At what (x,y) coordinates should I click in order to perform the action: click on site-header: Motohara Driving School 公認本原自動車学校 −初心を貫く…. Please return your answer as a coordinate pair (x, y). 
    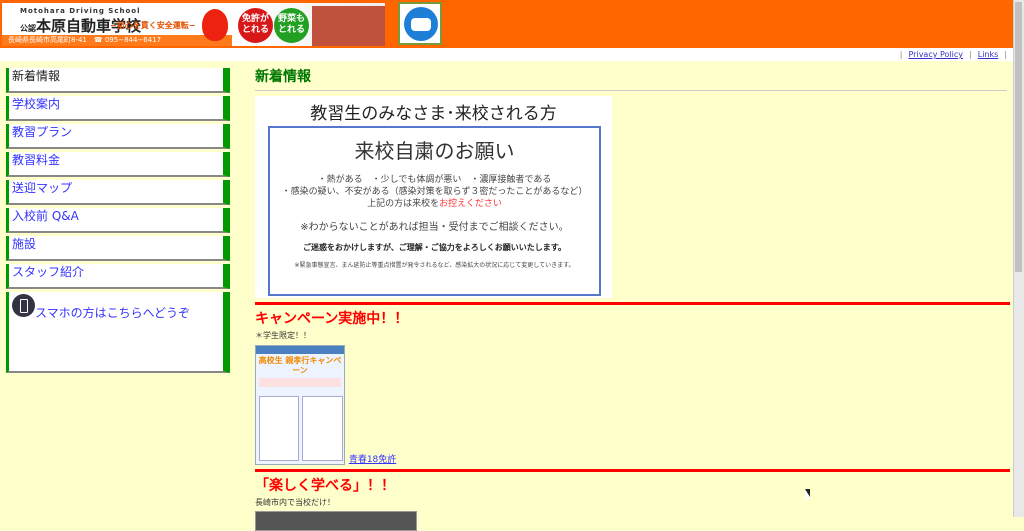
    Looking at the image, I should click on (506, 24).